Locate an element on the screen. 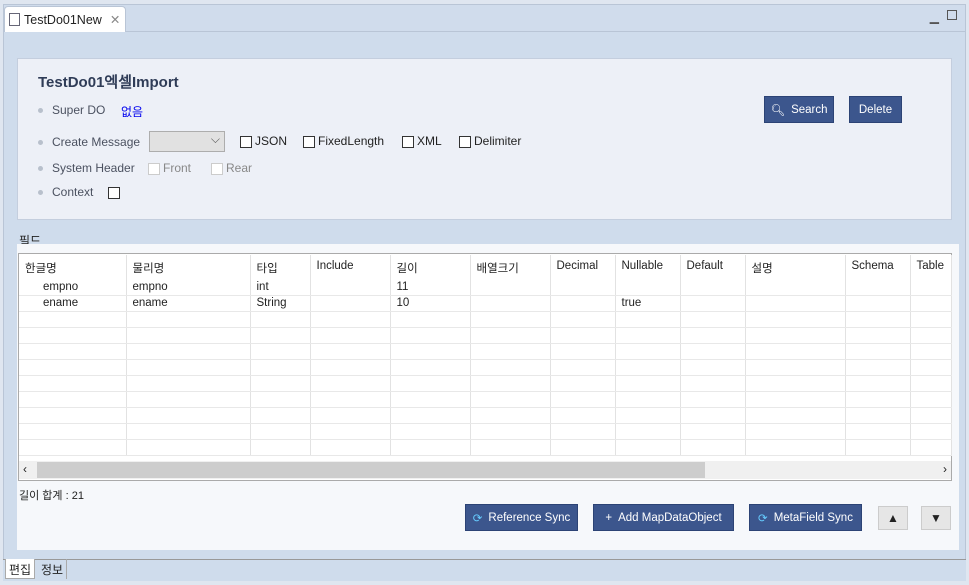 The image size is (969, 585). column-header: 배열크기 is located at coordinates (510, 267).